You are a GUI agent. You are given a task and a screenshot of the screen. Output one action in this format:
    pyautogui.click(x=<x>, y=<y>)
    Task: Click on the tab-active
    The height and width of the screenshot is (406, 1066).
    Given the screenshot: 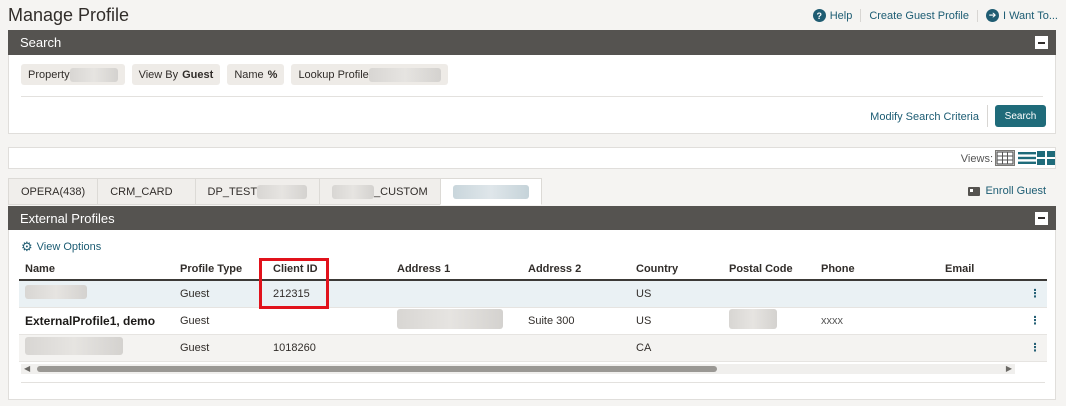 What is the action you would take?
    pyautogui.click(x=490, y=191)
    